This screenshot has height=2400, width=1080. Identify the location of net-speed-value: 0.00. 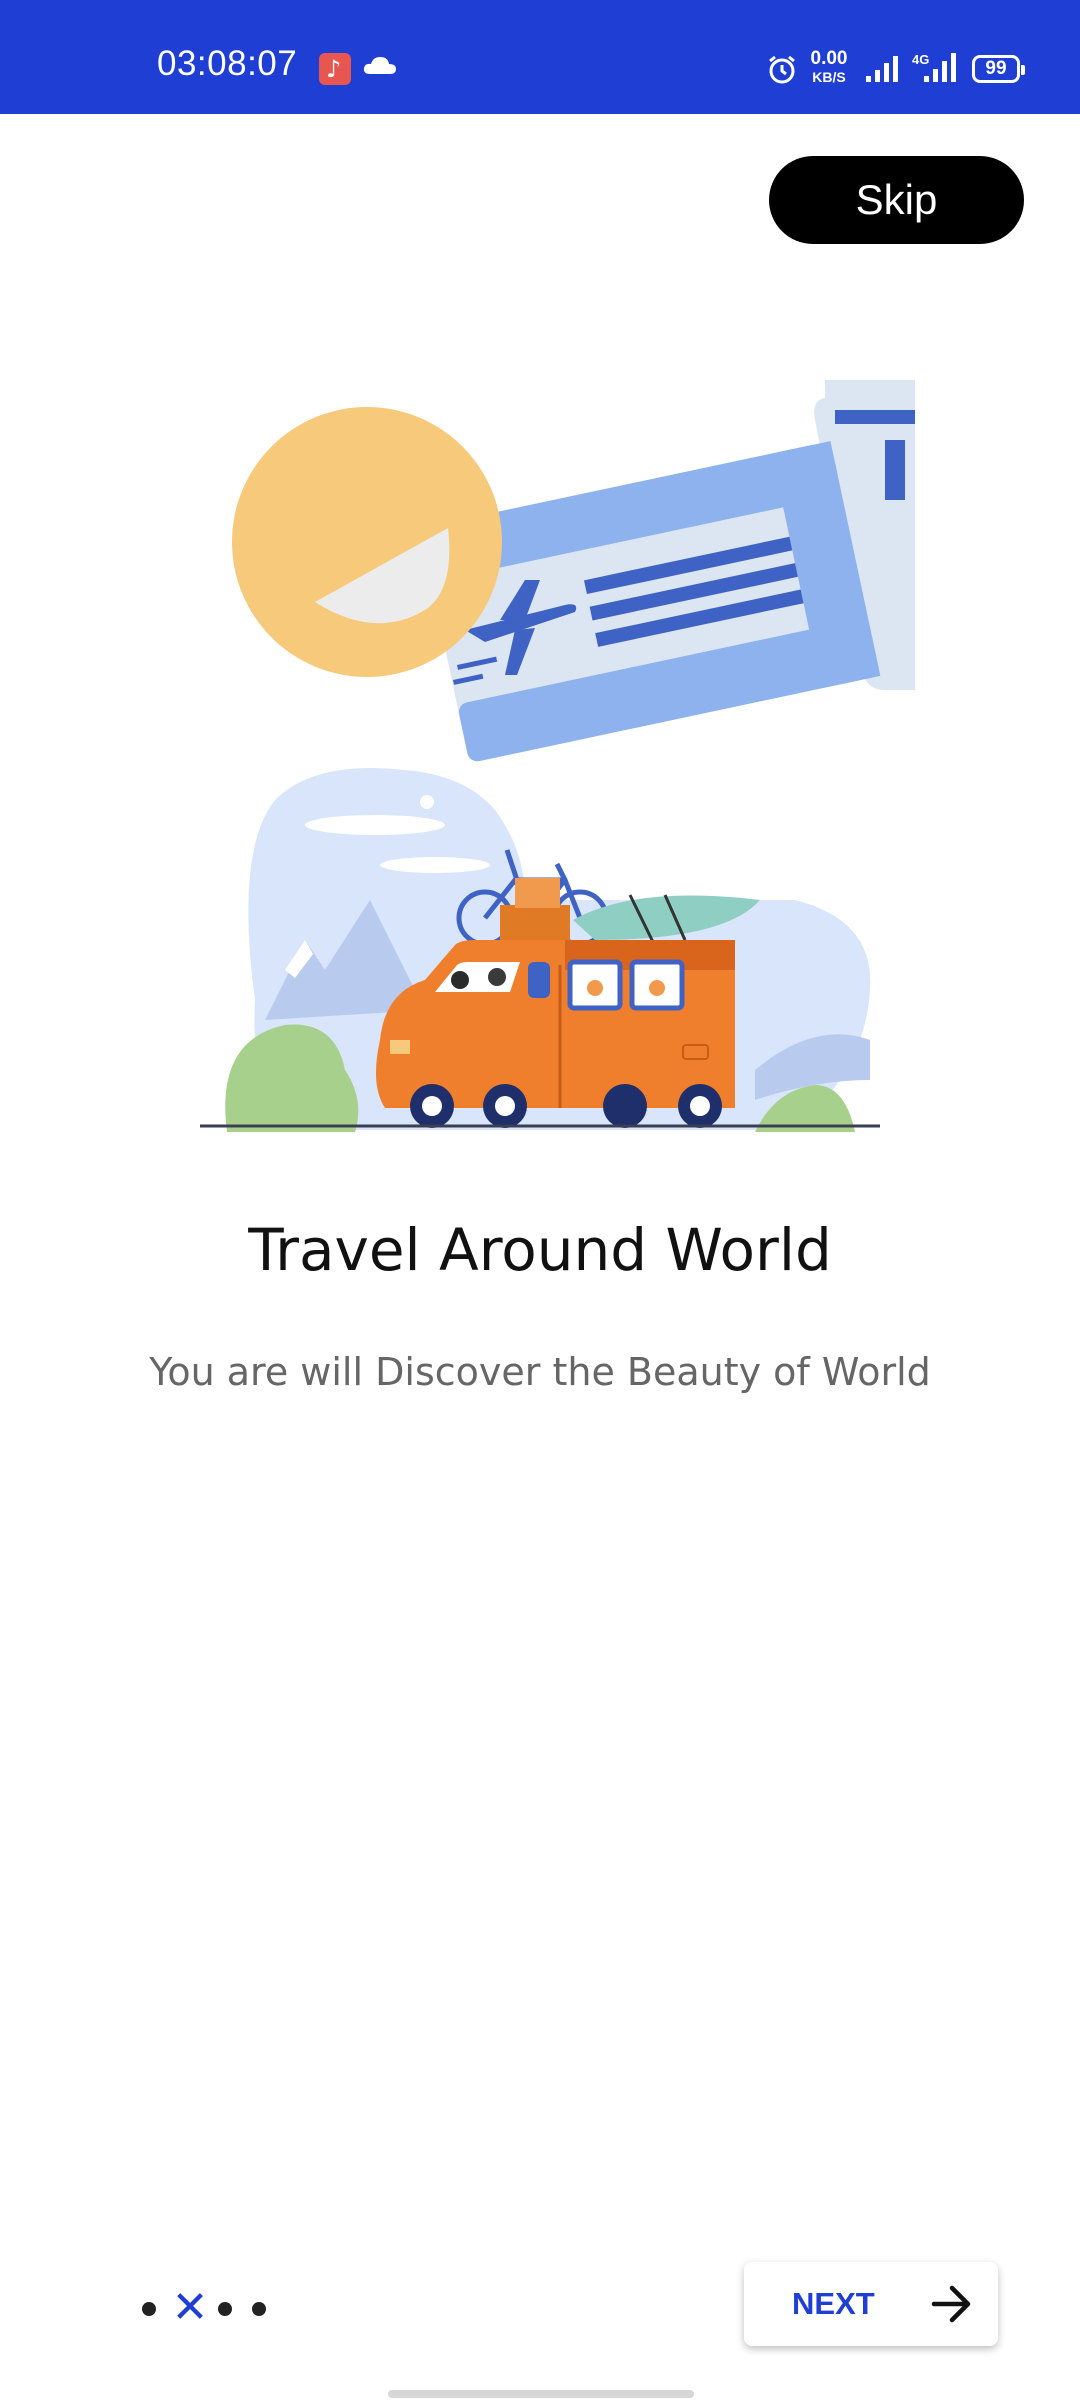
(829, 58).